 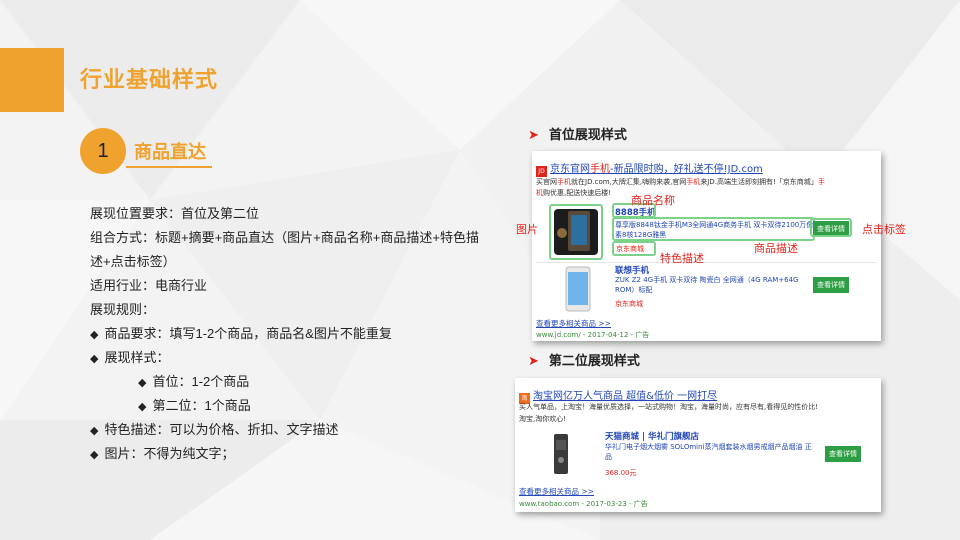 I want to click on jd-logo-icon: JD, so click(x=541, y=171).